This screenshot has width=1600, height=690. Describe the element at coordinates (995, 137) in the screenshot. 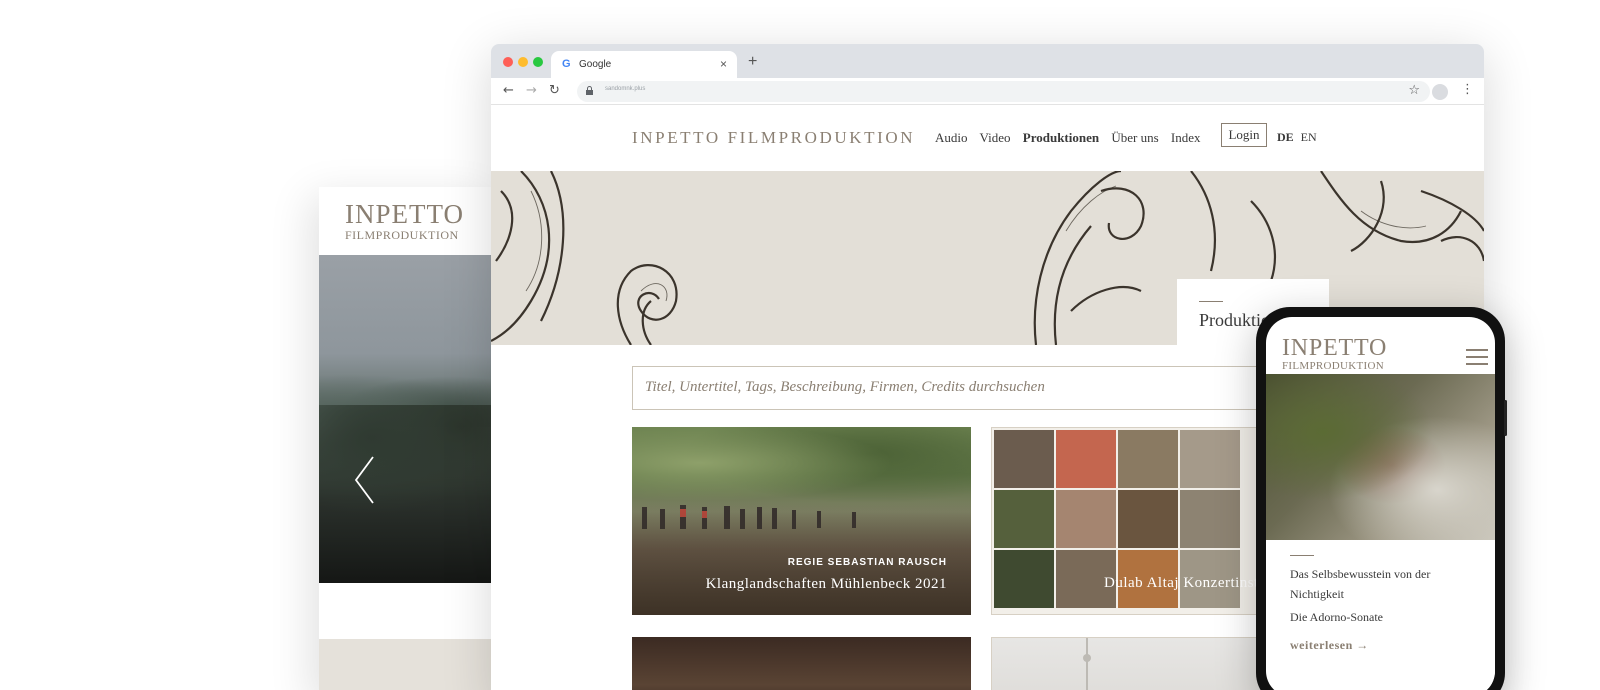

I see `nav-item-video: Video` at that location.